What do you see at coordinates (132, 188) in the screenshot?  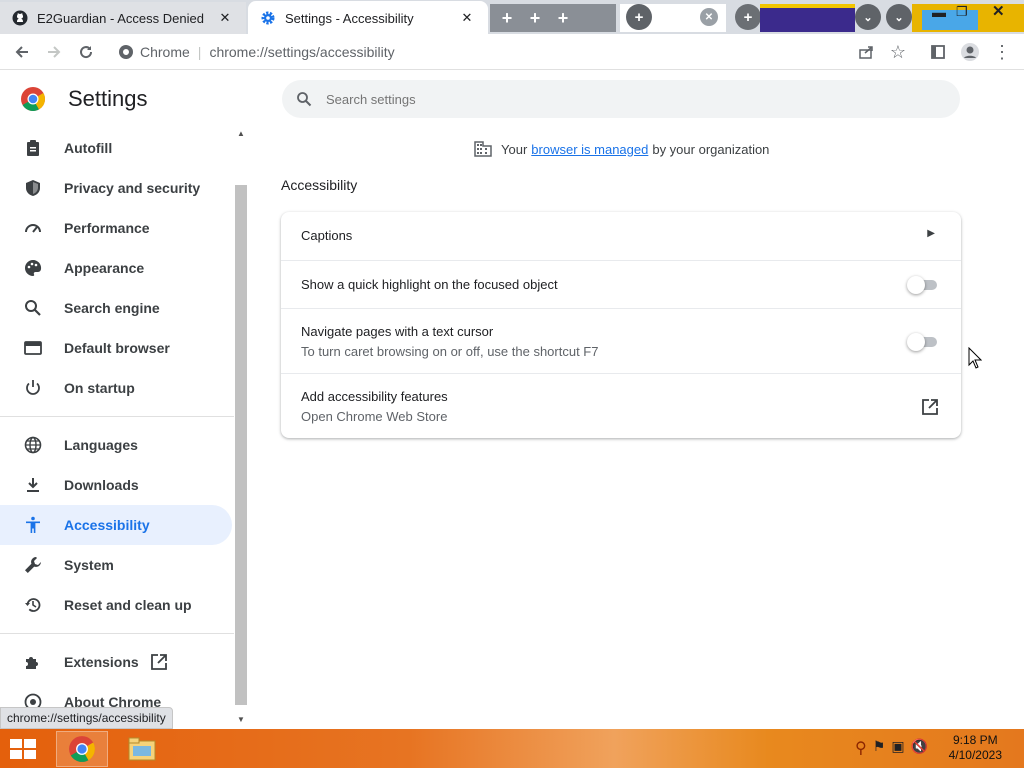 I see `sidebar-item-label: Privacy and security` at bounding box center [132, 188].